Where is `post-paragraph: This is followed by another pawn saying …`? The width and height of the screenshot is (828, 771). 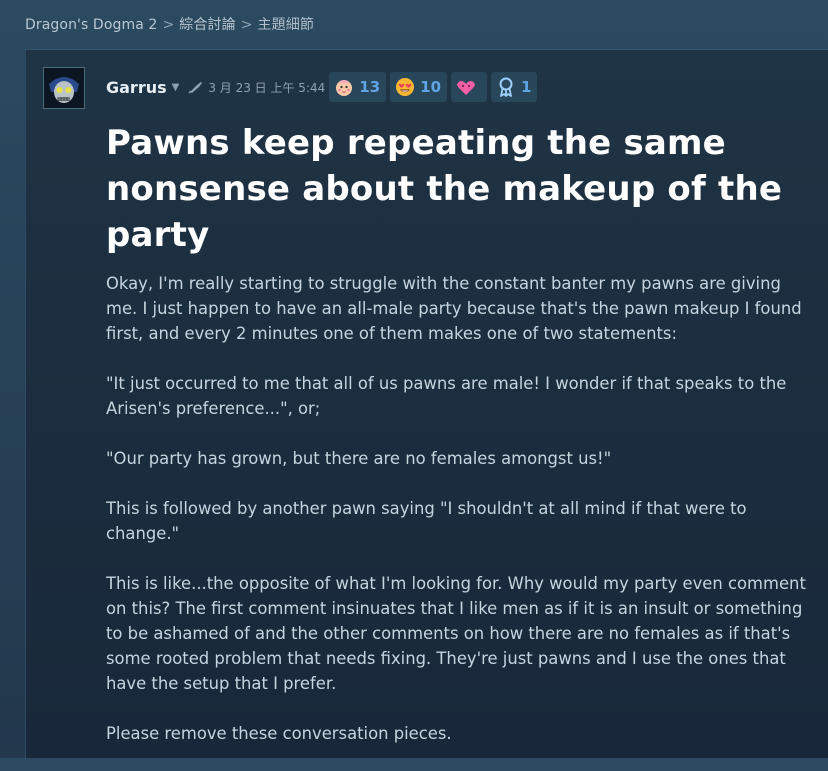
post-paragraph: This is followed by another pawn saying … is located at coordinates (426, 521).